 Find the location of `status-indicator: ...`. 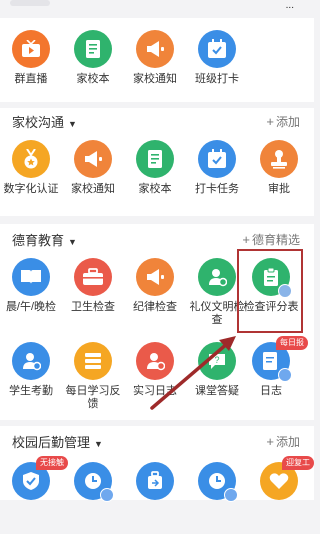

status-indicator: ... is located at coordinates (289, 5).